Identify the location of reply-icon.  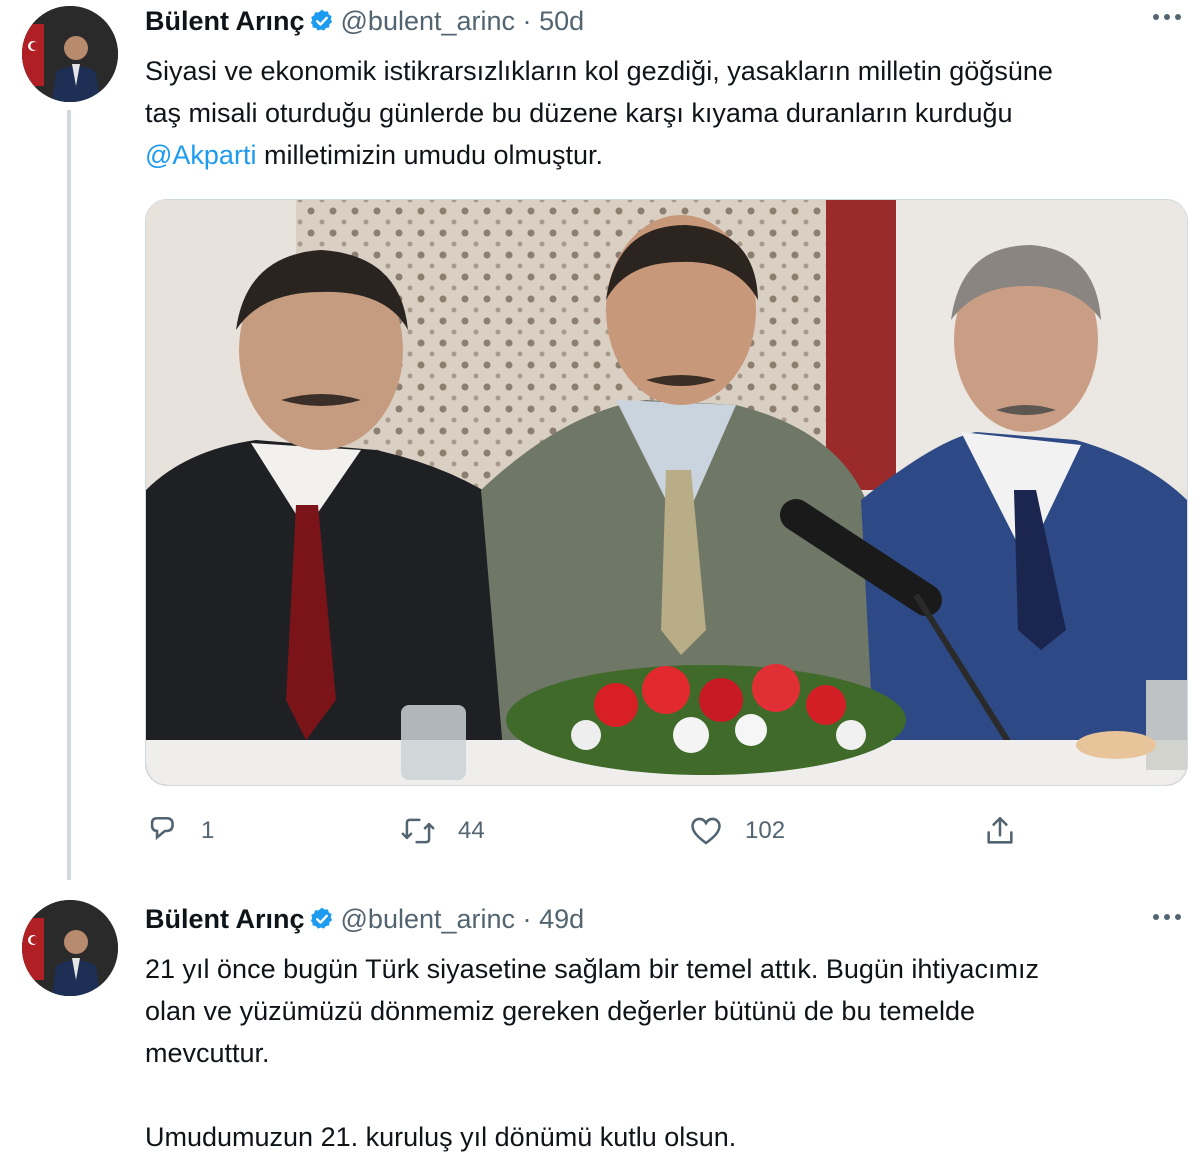
(162, 828).